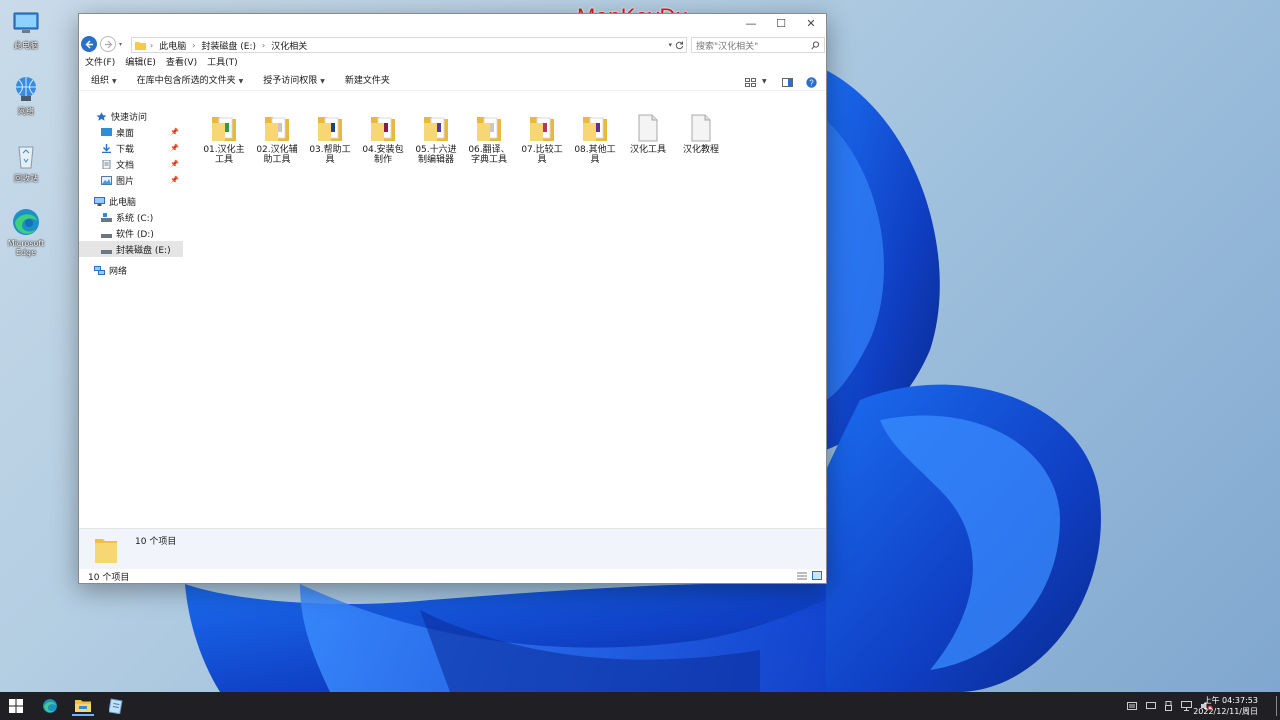 The height and width of the screenshot is (720, 1280). Describe the element at coordinates (277, 160) in the screenshot. I see `item-name-line-2: 助工具` at that location.